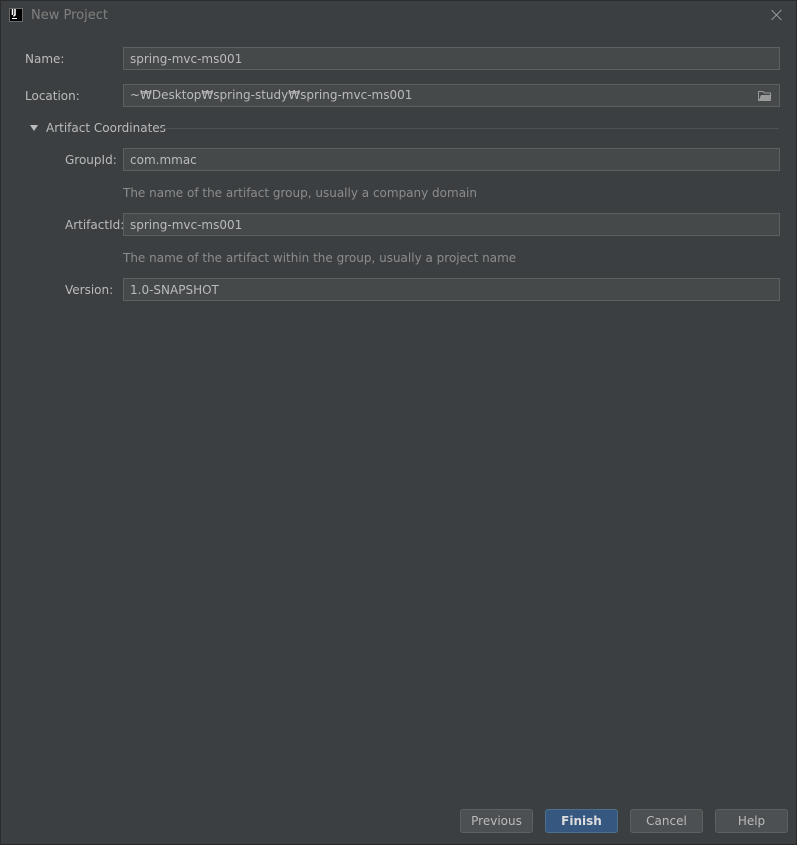  What do you see at coordinates (666, 821) in the screenshot?
I see `cancel-button: Cancel` at bounding box center [666, 821].